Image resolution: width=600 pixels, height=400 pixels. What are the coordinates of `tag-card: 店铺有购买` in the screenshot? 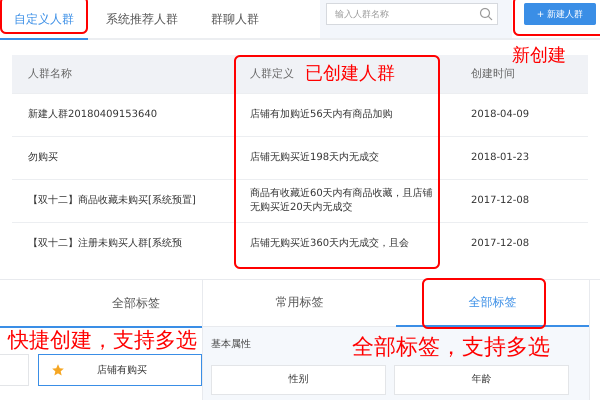 It's located at (120, 370).